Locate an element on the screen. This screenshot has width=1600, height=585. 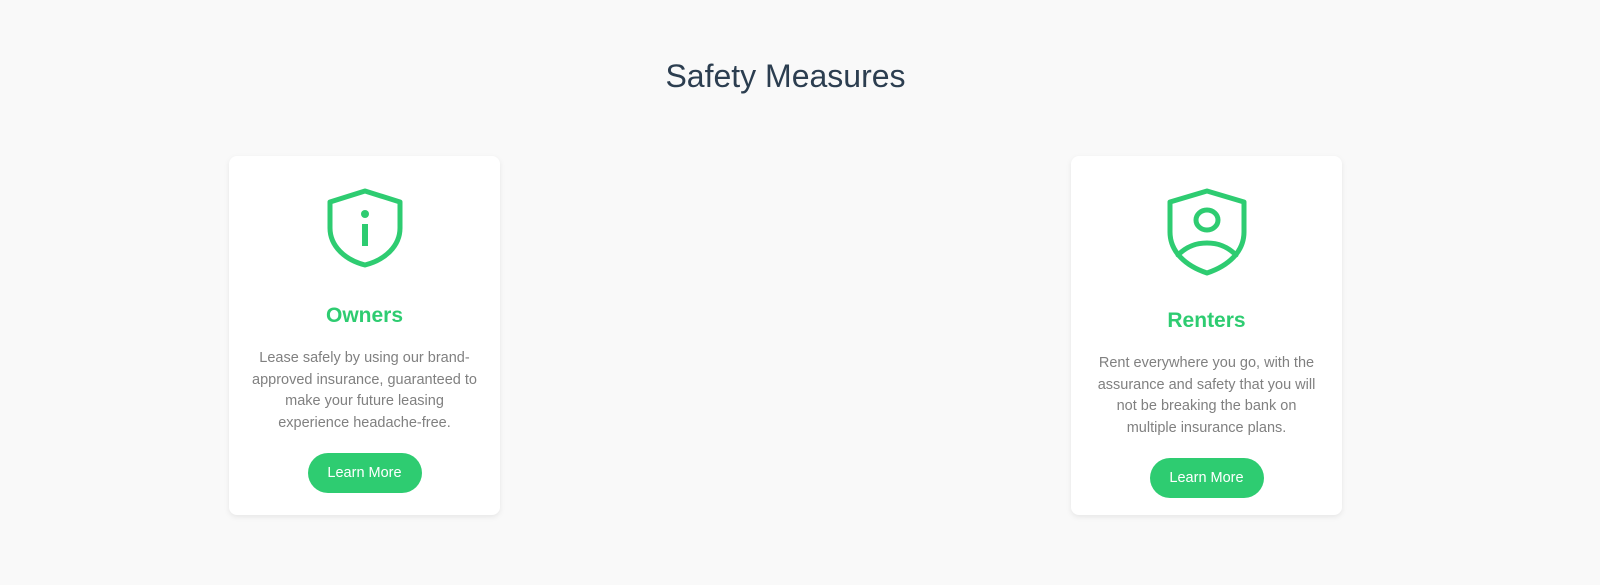
section-title: Safety Measures is located at coordinates (785, 76).